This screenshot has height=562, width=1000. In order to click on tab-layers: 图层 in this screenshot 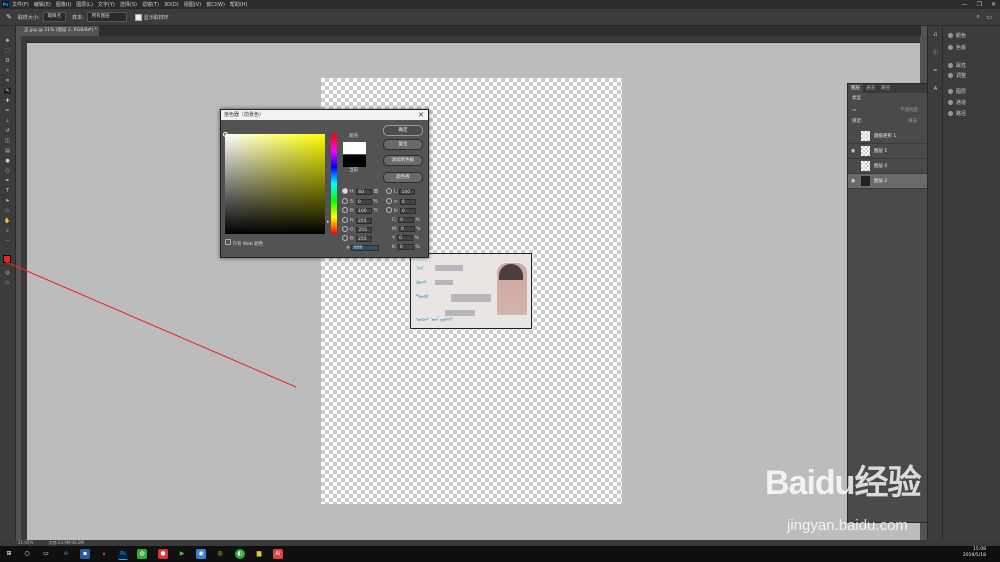, I will do `click(855, 88)`.